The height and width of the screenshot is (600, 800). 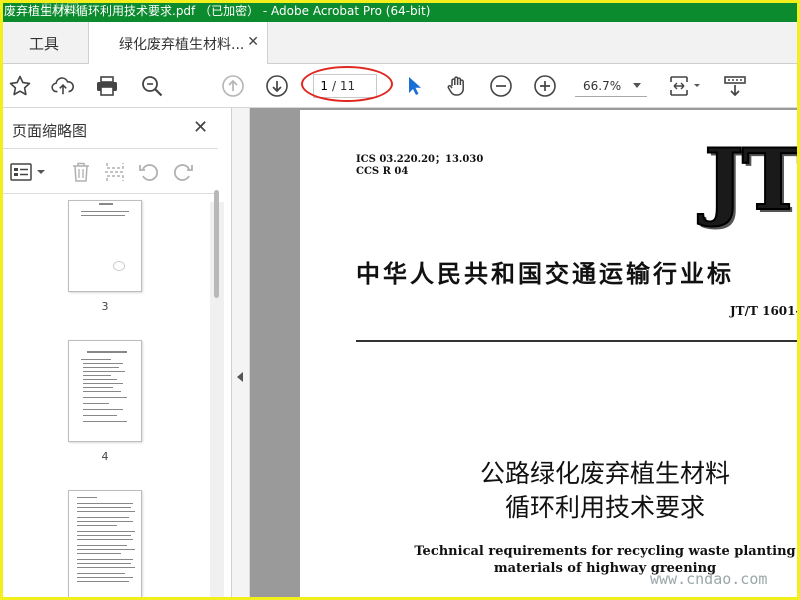 What do you see at coordinates (105, 456) in the screenshot?
I see `thumbnail-label: 4` at bounding box center [105, 456].